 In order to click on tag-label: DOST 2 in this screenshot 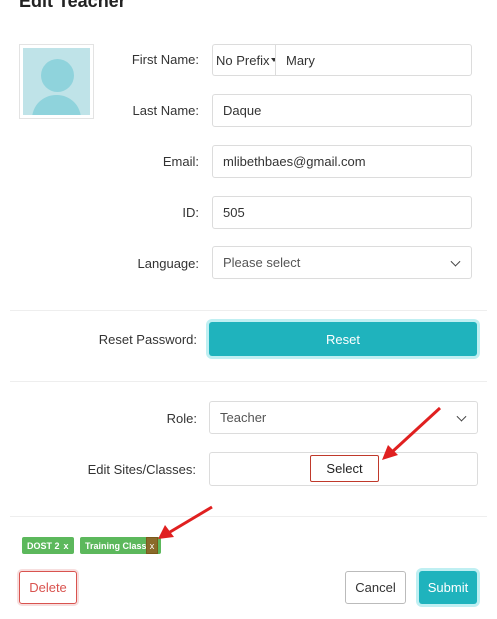, I will do `click(43, 545)`.